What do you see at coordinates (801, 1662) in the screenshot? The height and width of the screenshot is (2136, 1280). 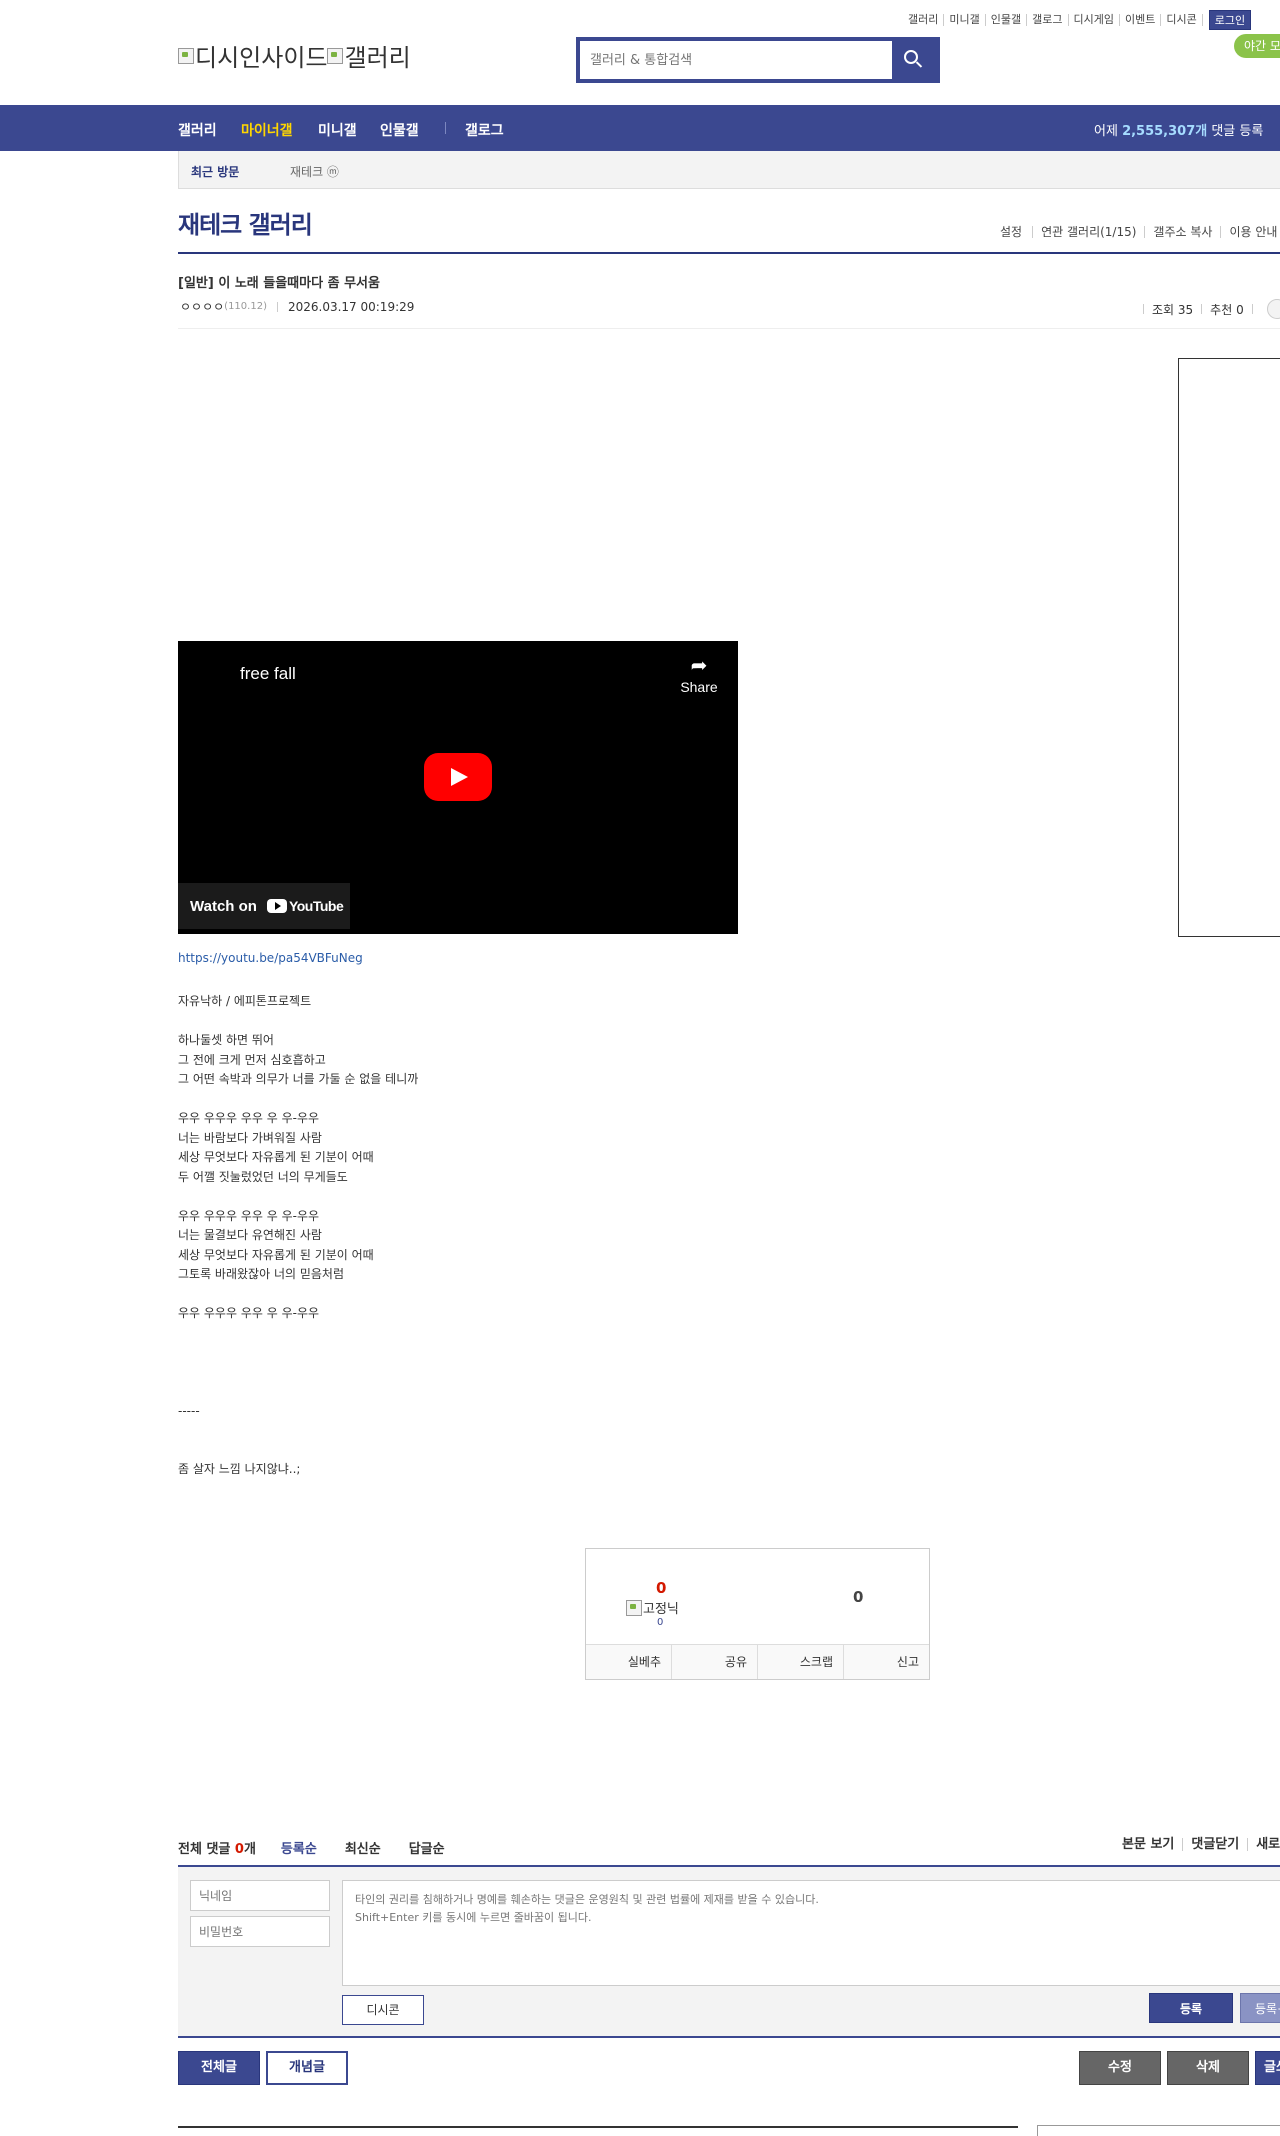 I see `scrap-button: 스크랩` at bounding box center [801, 1662].